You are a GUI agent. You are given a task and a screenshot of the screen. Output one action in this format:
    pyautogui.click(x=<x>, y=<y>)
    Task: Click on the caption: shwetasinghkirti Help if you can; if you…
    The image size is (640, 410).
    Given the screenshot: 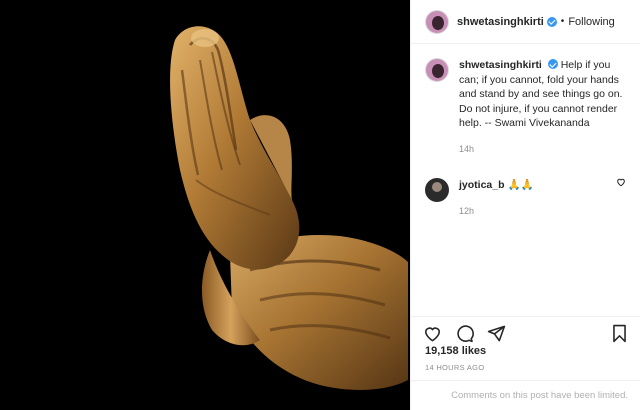 What is the action you would take?
    pyautogui.click(x=526, y=107)
    